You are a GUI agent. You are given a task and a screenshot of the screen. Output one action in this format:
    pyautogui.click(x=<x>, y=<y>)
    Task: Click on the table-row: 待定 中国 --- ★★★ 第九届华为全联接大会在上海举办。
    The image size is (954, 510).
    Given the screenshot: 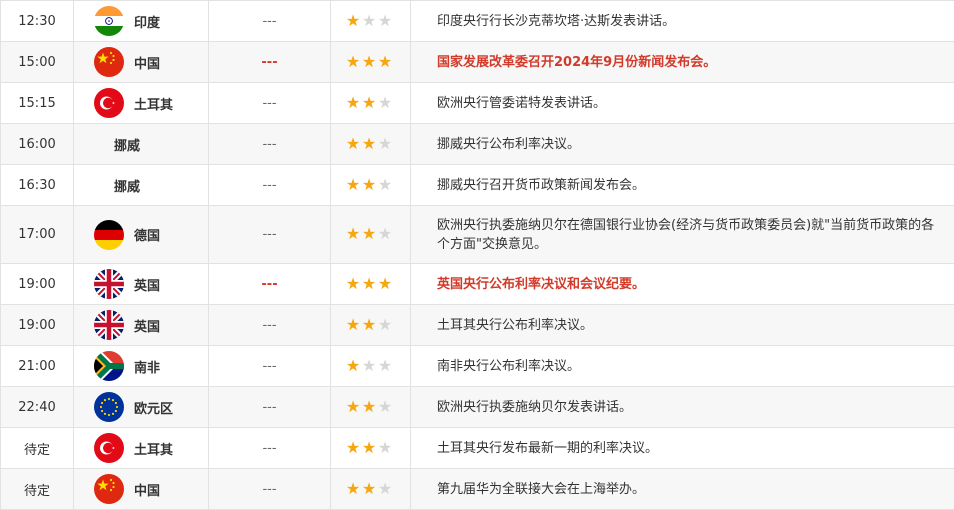 What is the action you would take?
    pyautogui.click(x=477, y=489)
    